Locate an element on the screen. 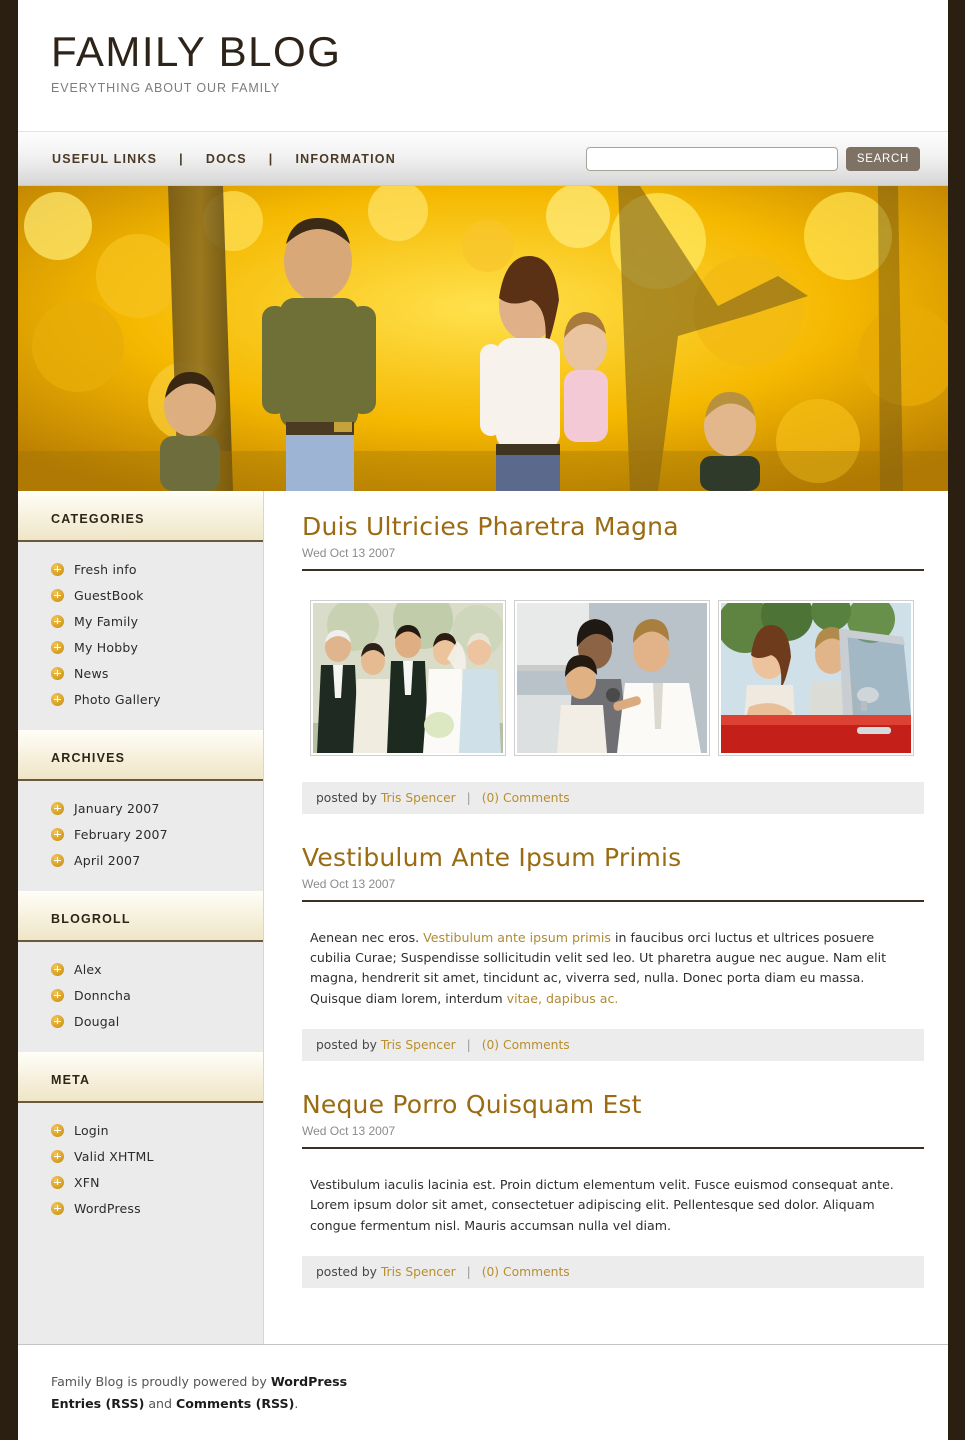 The image size is (965, 1440). sidebar-link-login: Login is located at coordinates (91, 1130).